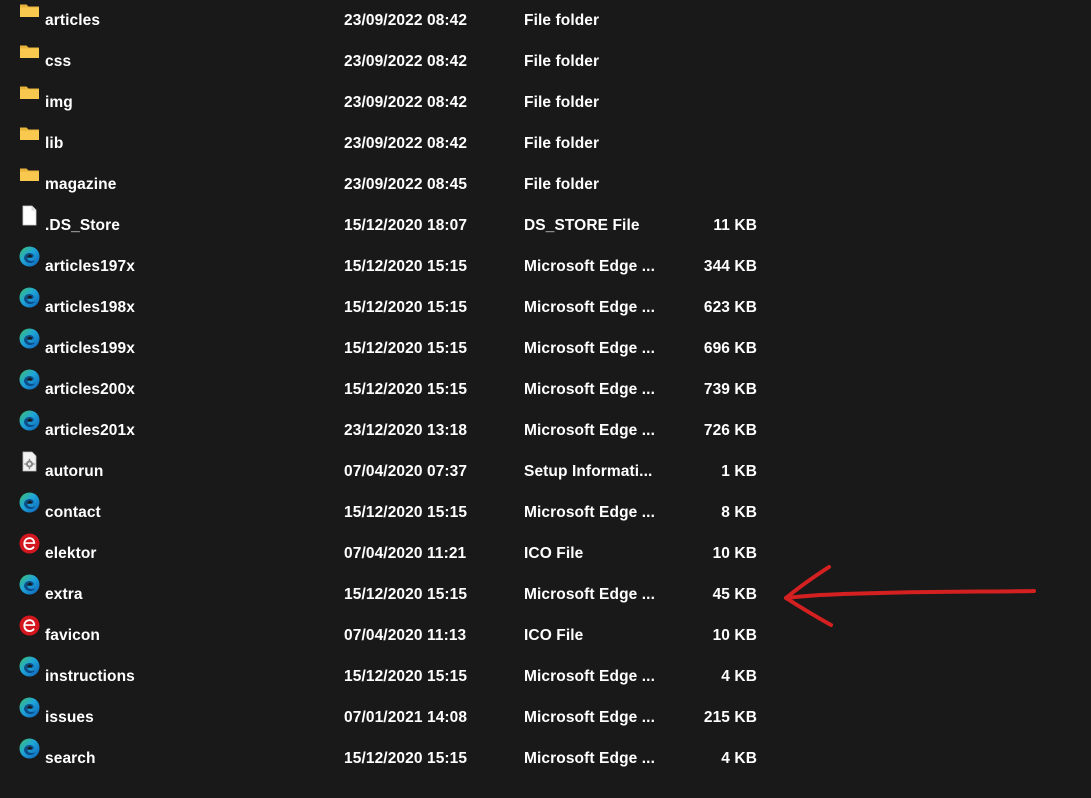 This screenshot has height=798, width=1091. I want to click on file-name: .DS_Store, so click(82, 225).